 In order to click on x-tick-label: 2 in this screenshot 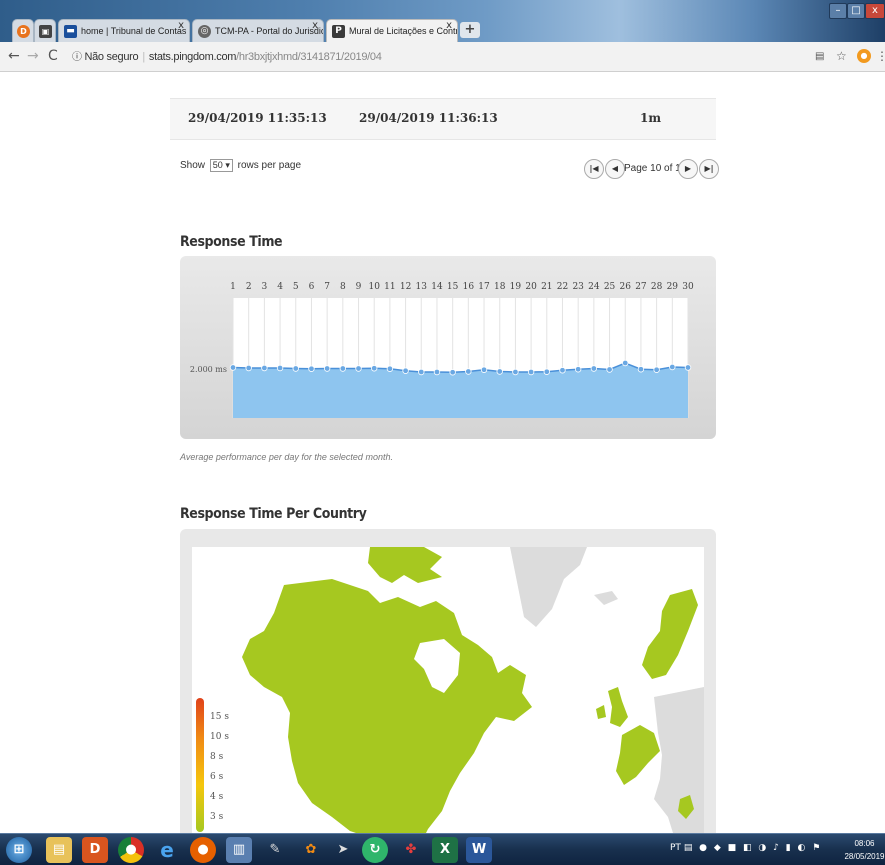, I will do `click(249, 287)`.